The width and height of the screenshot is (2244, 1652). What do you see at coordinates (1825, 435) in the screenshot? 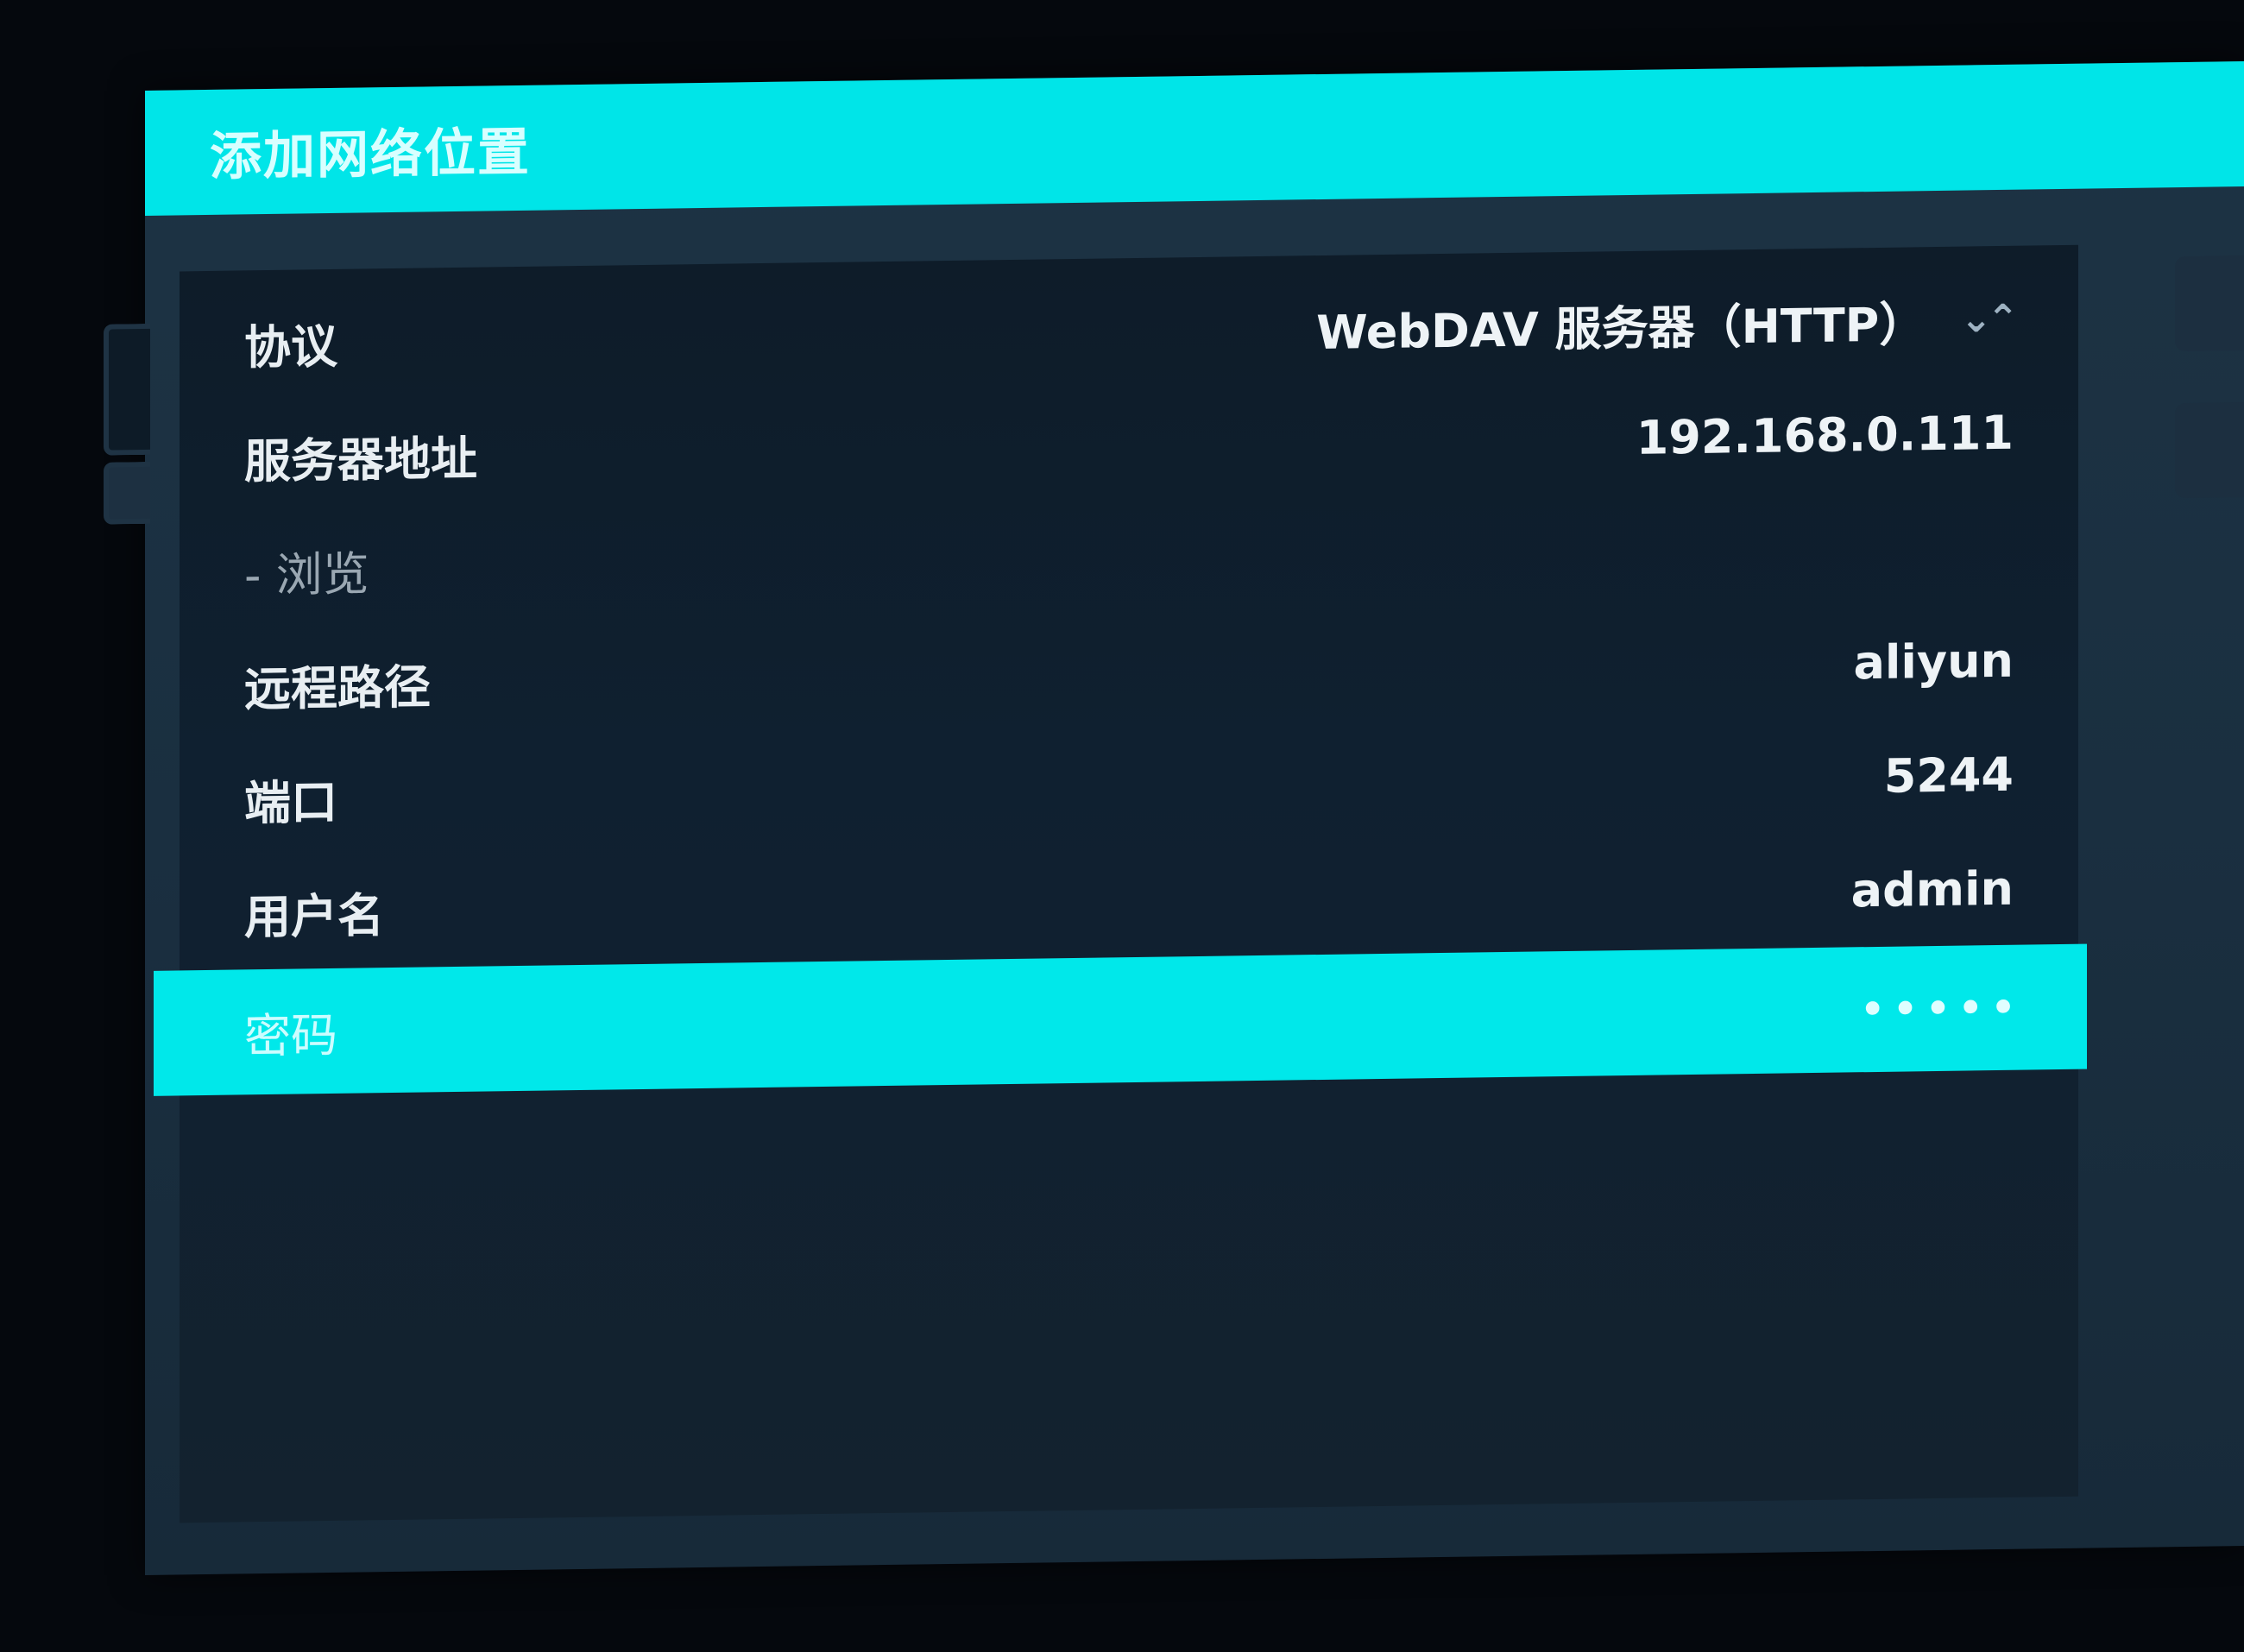
I see `setting-value: 192.168.0.111` at bounding box center [1825, 435].